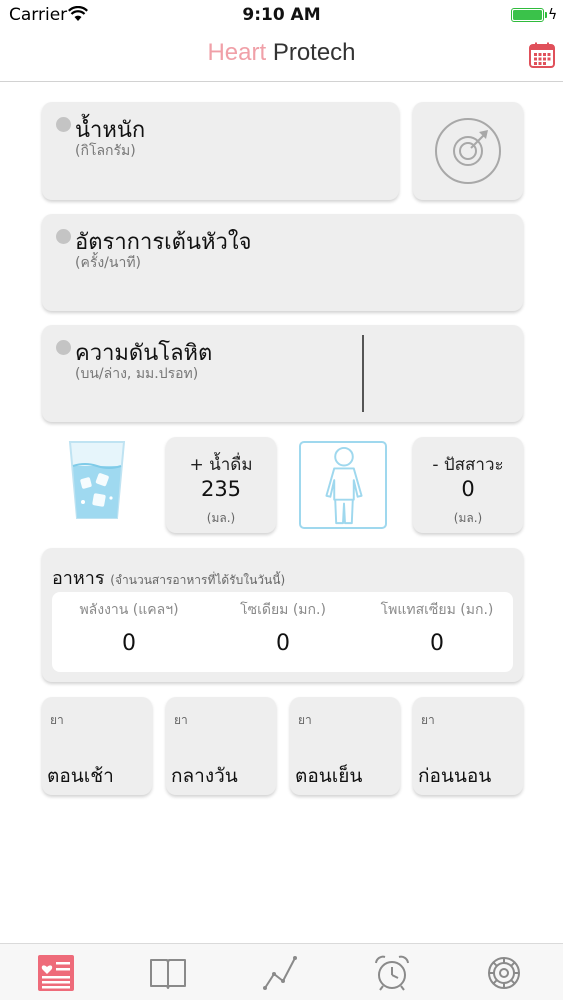 This screenshot has width=563, height=1000. Describe the element at coordinates (78, 578) in the screenshot. I see `food-title-text: อาหาร` at that location.